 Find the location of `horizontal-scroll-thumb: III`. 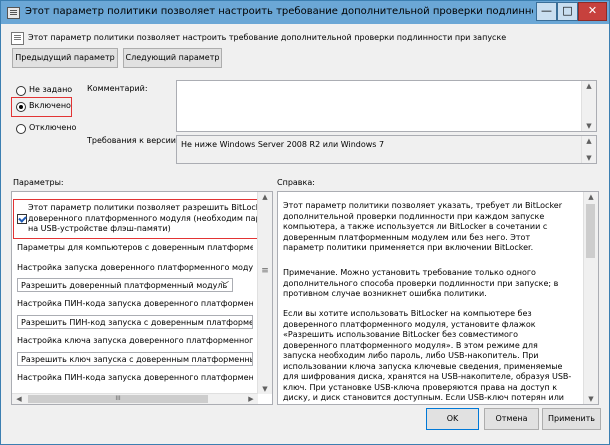

horizontal-scroll-thumb: III is located at coordinates (118, 399).